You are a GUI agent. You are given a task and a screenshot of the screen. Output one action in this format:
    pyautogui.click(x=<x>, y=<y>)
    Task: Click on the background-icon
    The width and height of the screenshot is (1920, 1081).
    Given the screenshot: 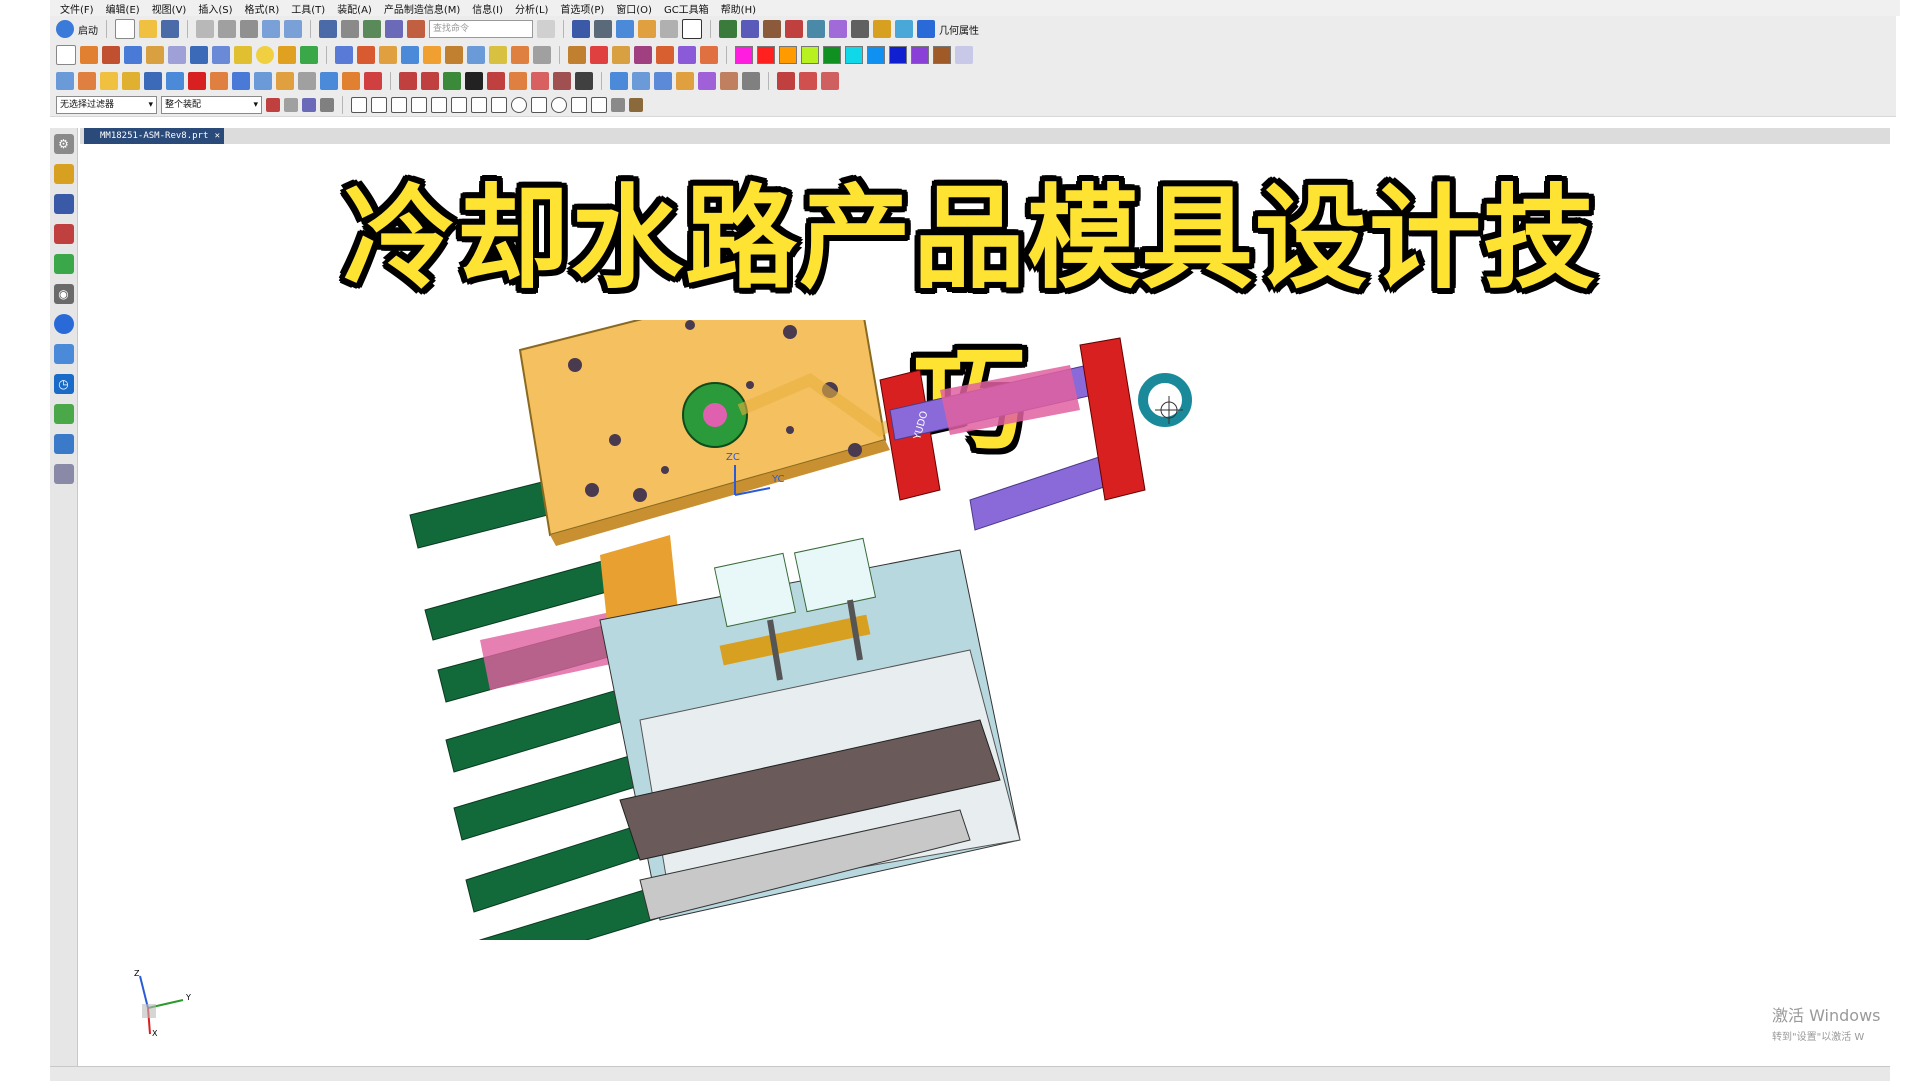 What is the action you would take?
    pyautogui.click(x=692, y=29)
    